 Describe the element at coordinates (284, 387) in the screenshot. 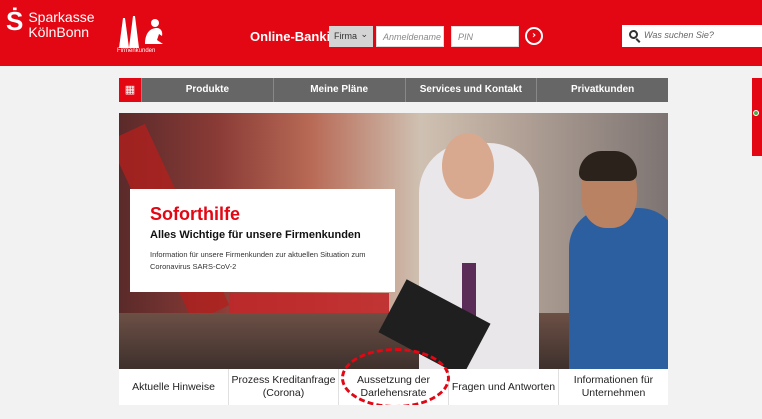

I see `tab-prozess-kreditanfrage: Prozess Kreditanfrage (Corona)` at that location.